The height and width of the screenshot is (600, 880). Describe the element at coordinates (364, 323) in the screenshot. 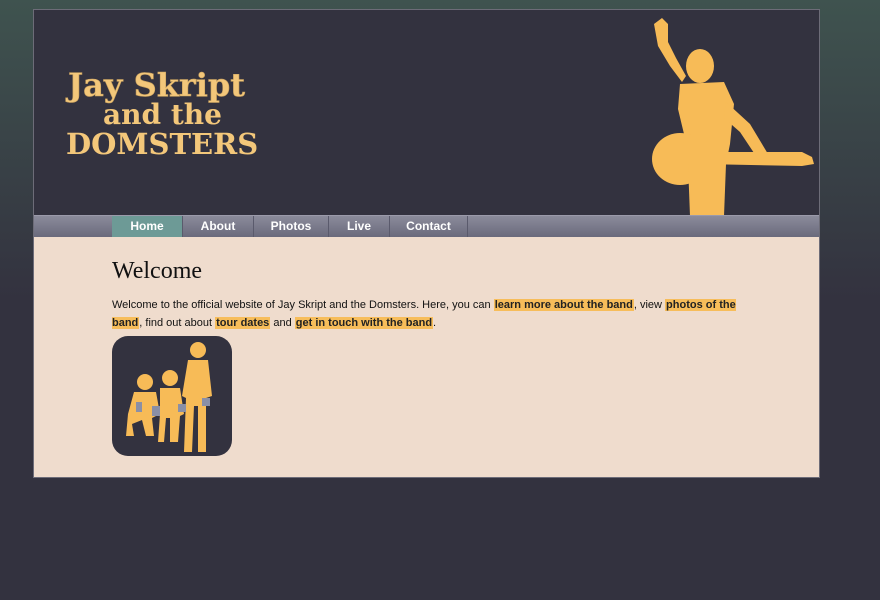

I see `link-contact: get in touch with the band` at that location.